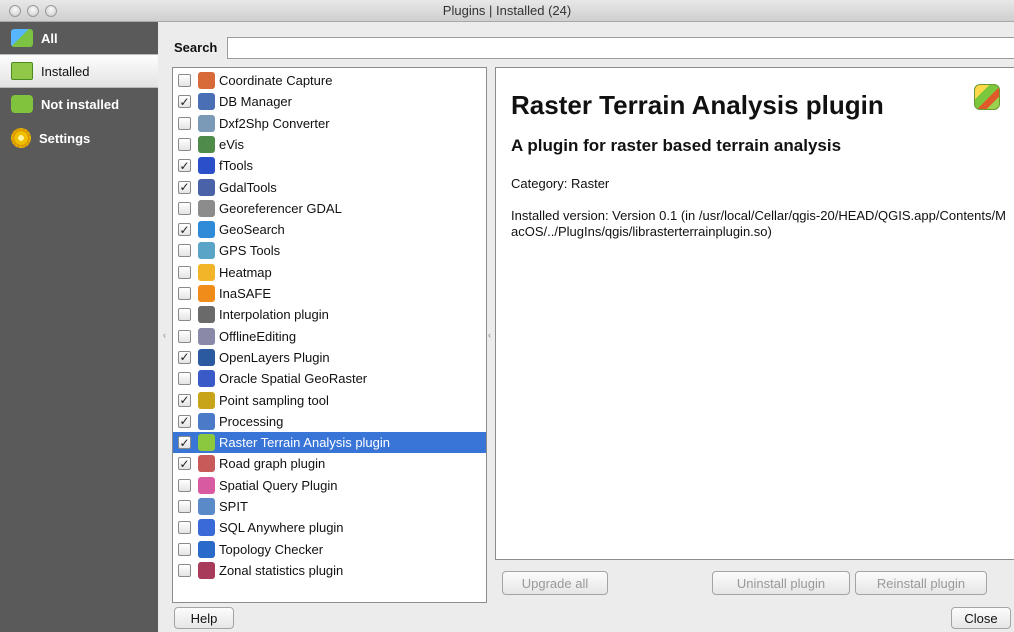 This screenshot has height=632, width=1014. I want to click on not-installed-icon, so click(22, 104).